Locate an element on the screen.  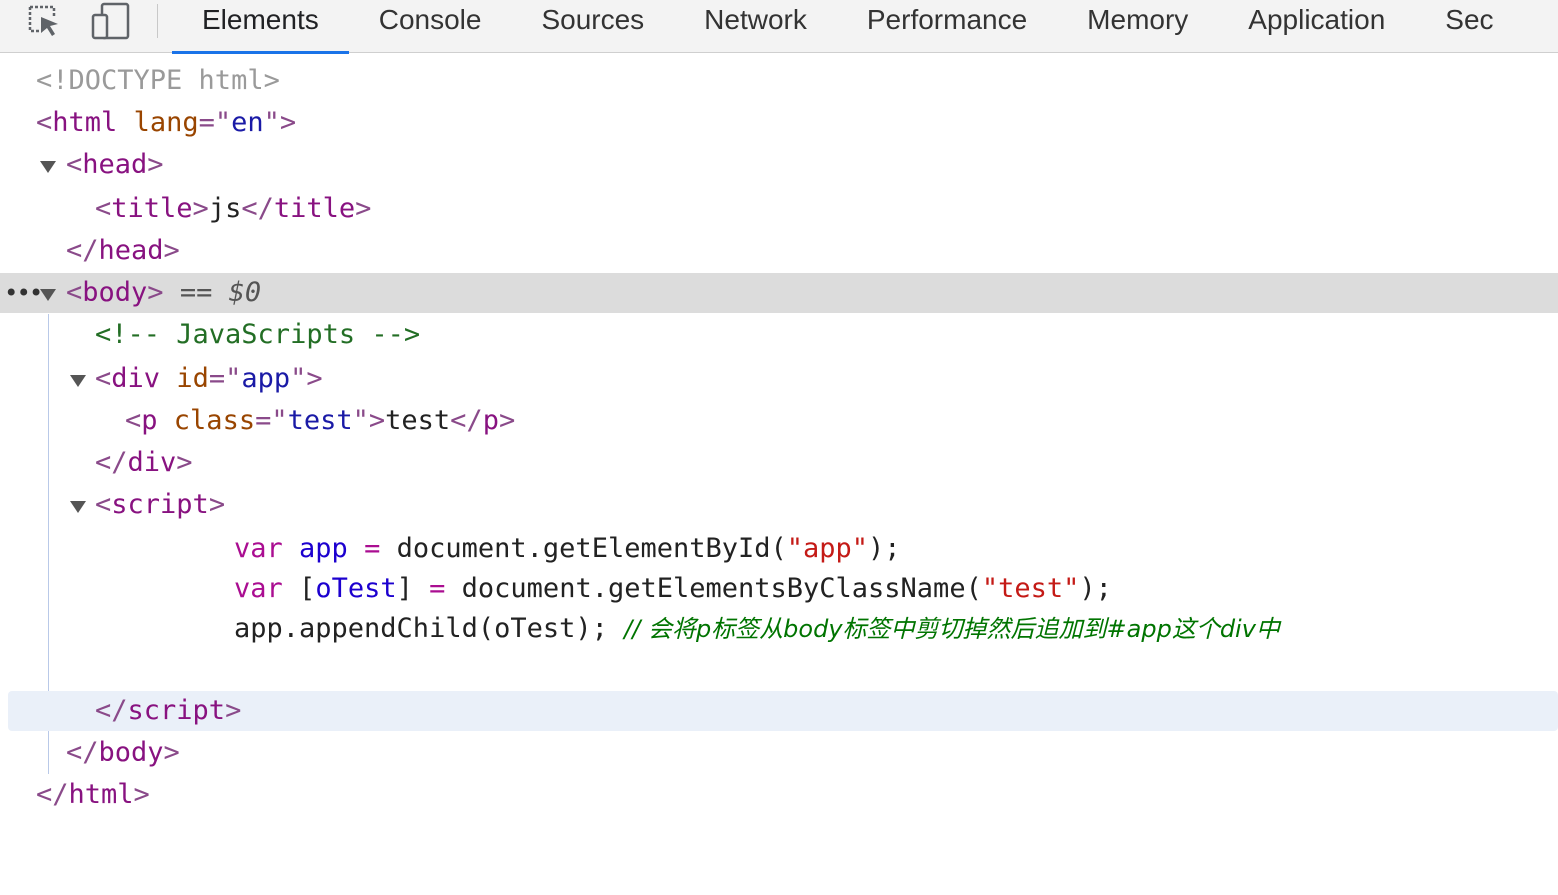
lang-value: en is located at coordinates (247, 122).